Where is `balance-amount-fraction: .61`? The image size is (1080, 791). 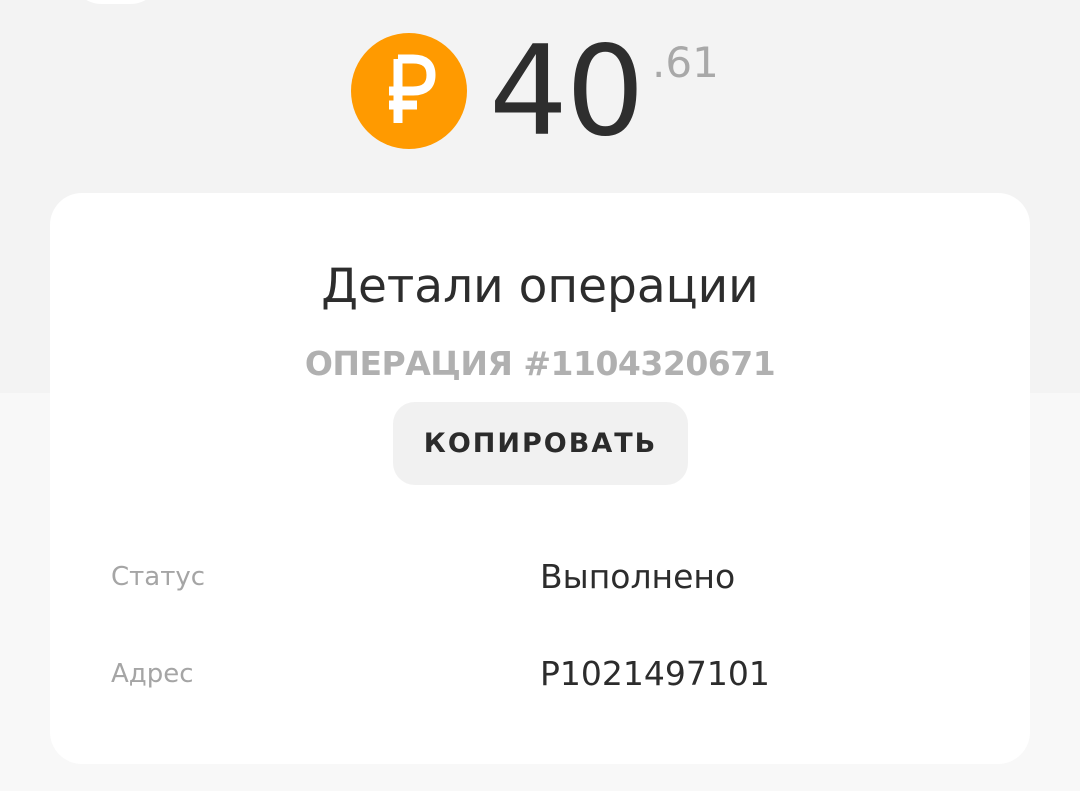
balance-amount-fraction: .61 is located at coordinates (685, 62).